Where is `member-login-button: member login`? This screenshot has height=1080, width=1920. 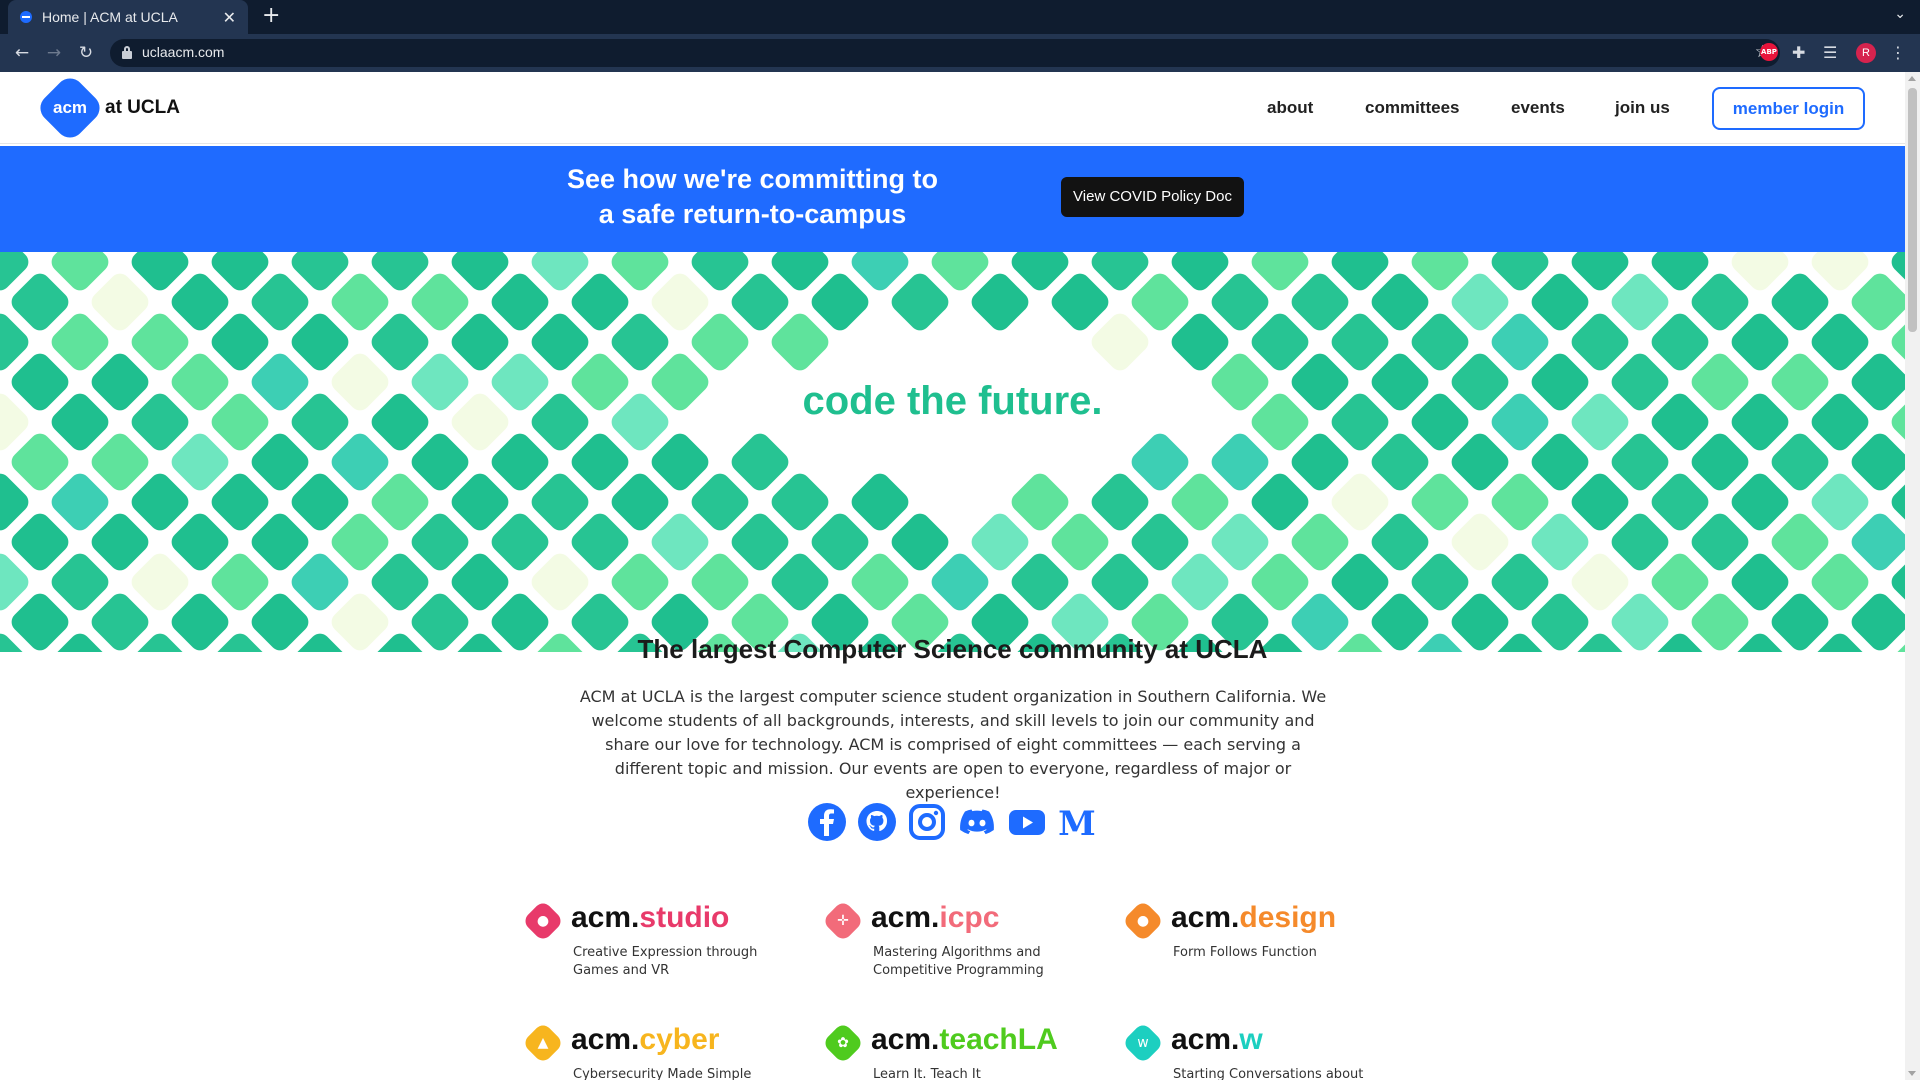 member-login-button: member login is located at coordinates (1788, 108).